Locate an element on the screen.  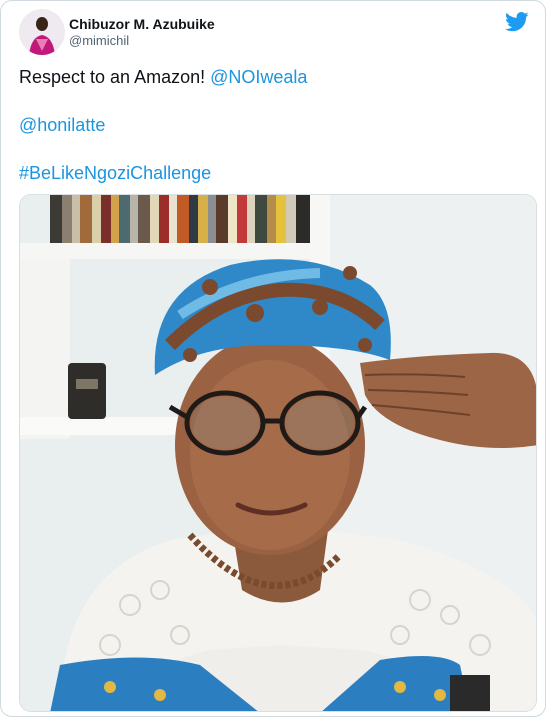
user-handle: @mimichil is located at coordinates (142, 41).